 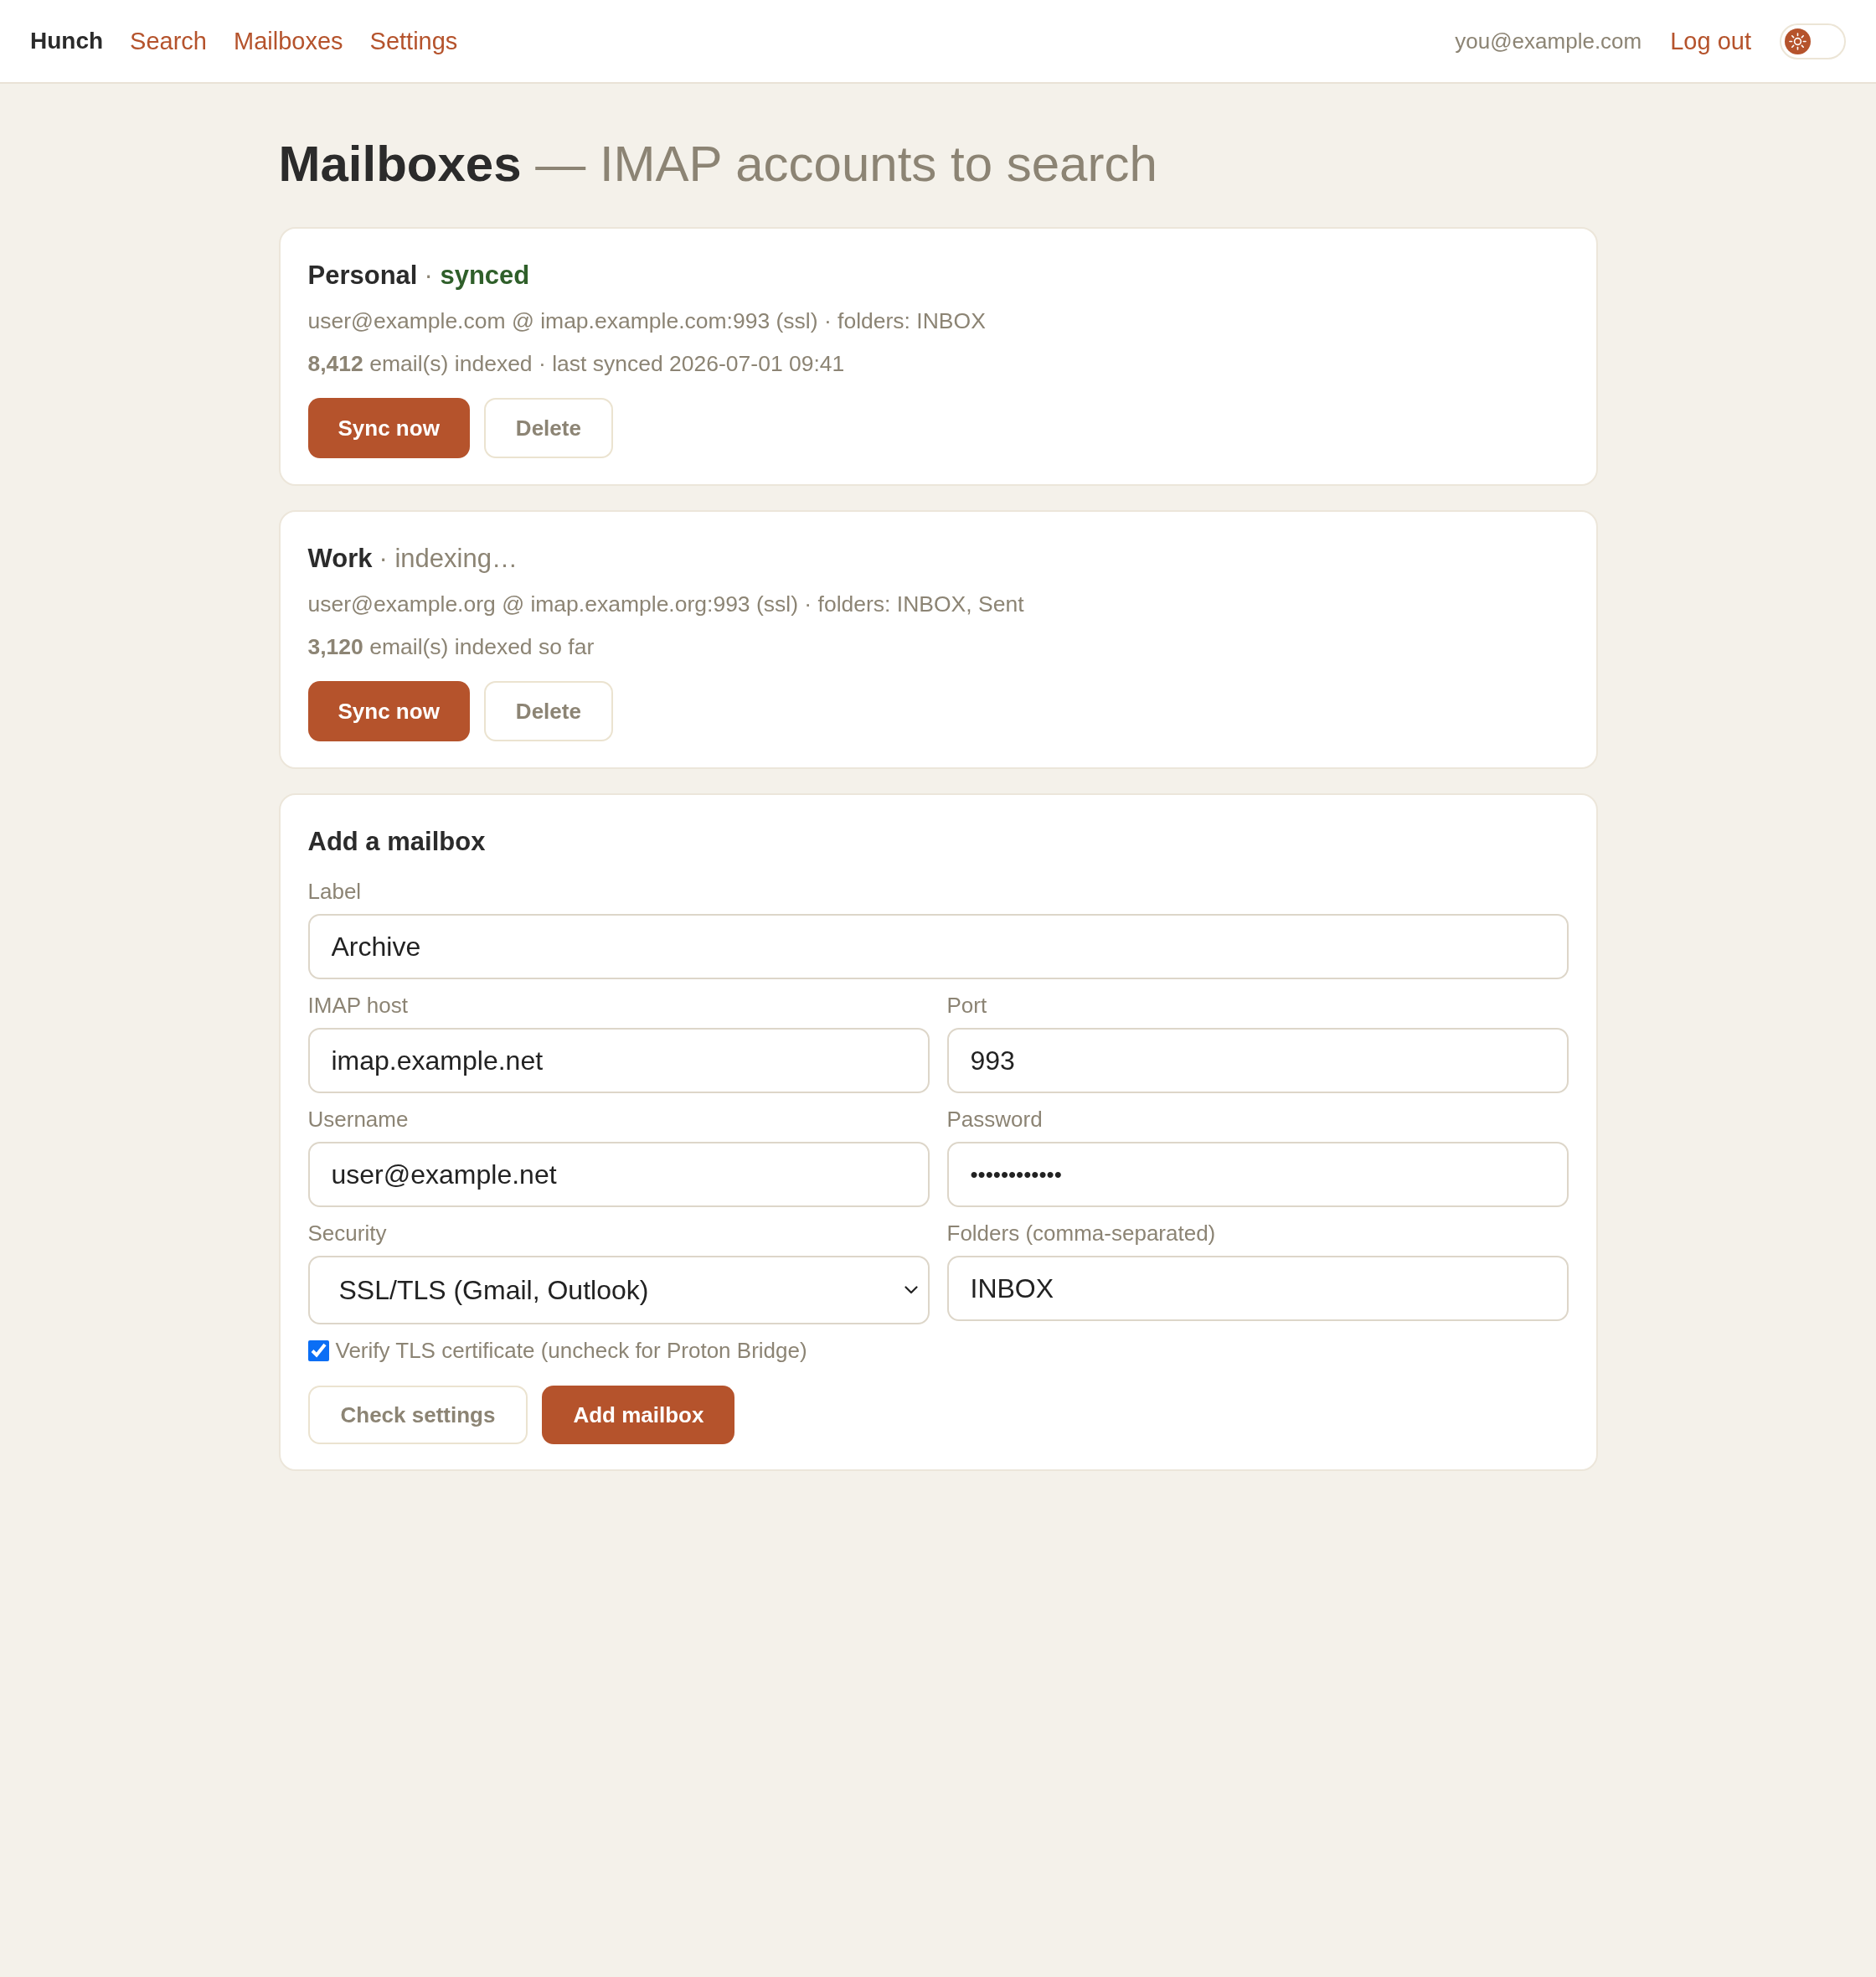 I want to click on mailbox-name: Personal, so click(x=362, y=276).